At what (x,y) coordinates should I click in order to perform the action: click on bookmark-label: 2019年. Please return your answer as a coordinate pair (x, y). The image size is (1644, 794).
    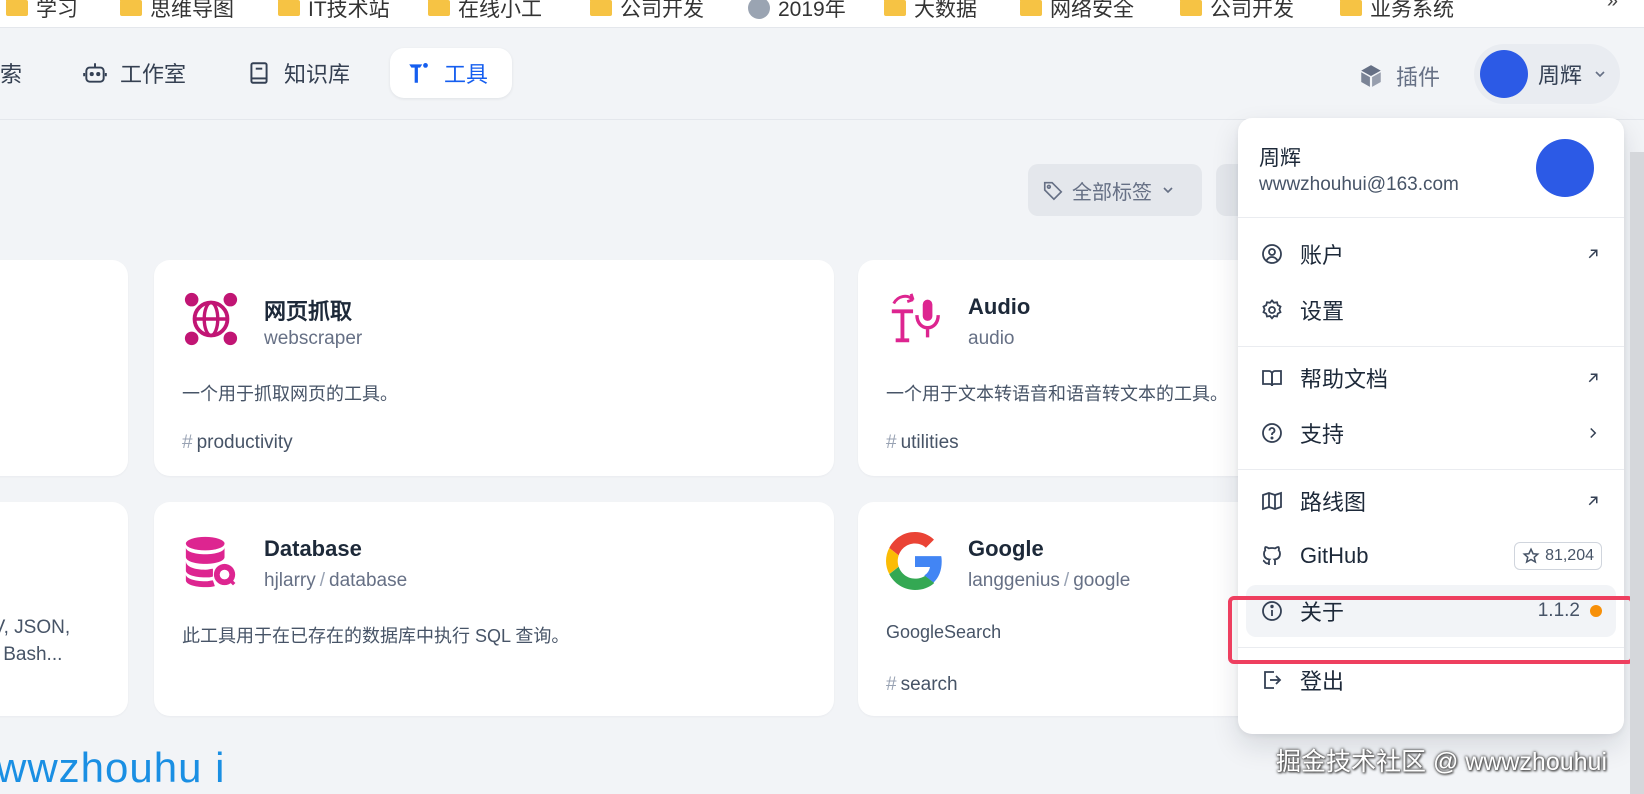
    Looking at the image, I should click on (812, 10).